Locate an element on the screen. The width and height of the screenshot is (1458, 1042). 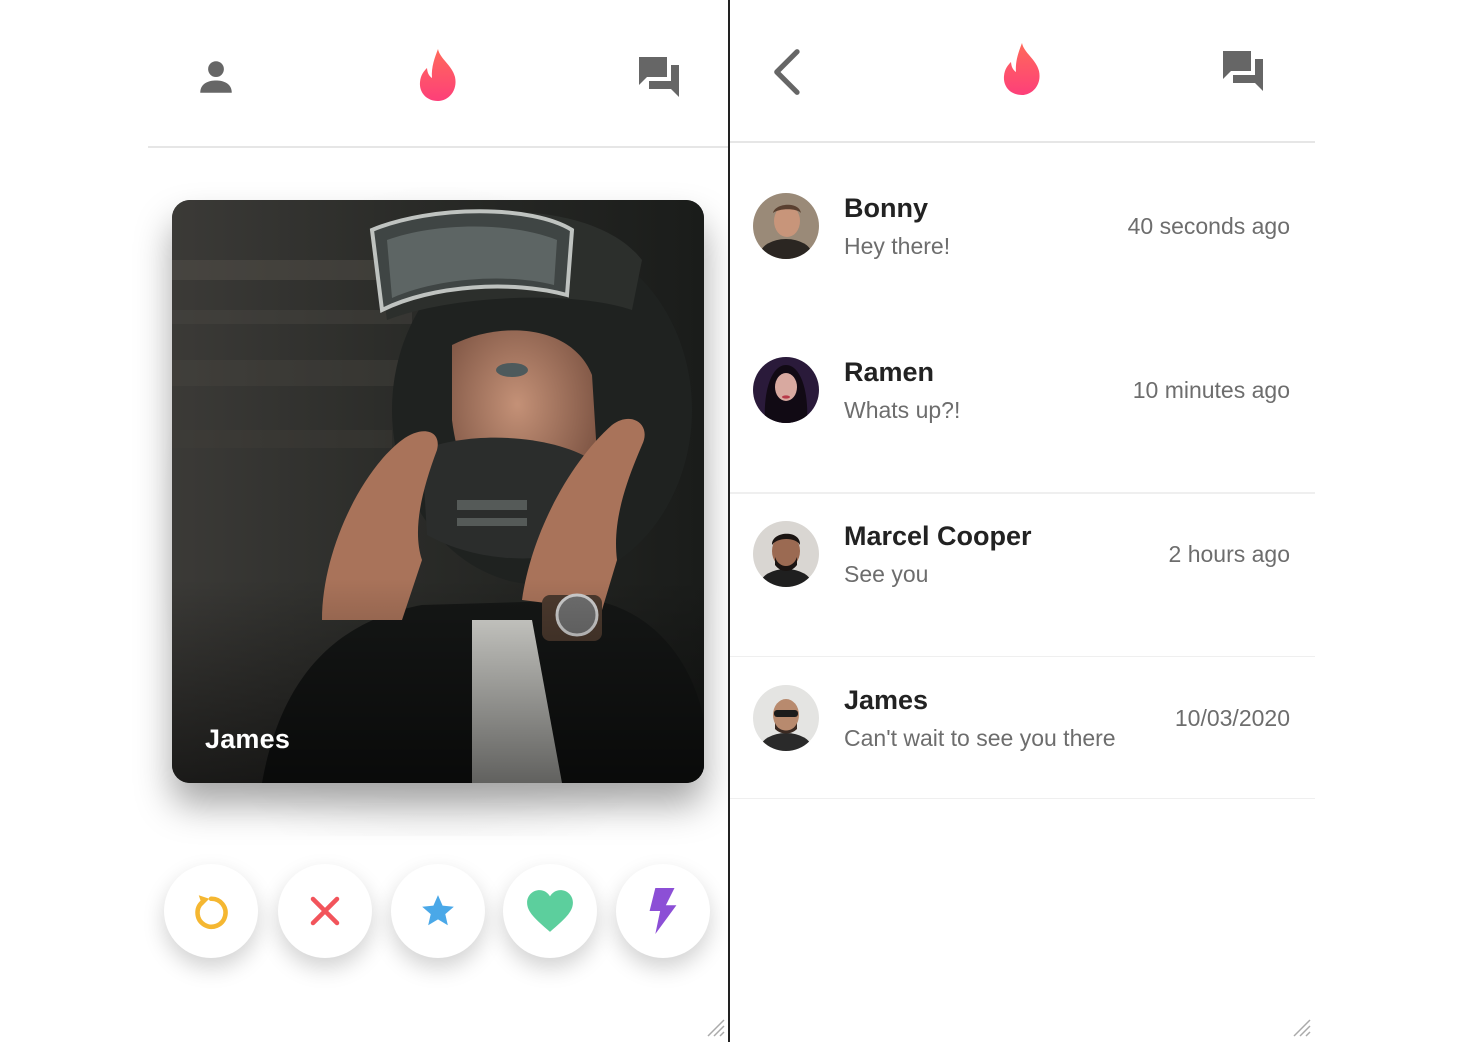
like-button is located at coordinates (550, 911).